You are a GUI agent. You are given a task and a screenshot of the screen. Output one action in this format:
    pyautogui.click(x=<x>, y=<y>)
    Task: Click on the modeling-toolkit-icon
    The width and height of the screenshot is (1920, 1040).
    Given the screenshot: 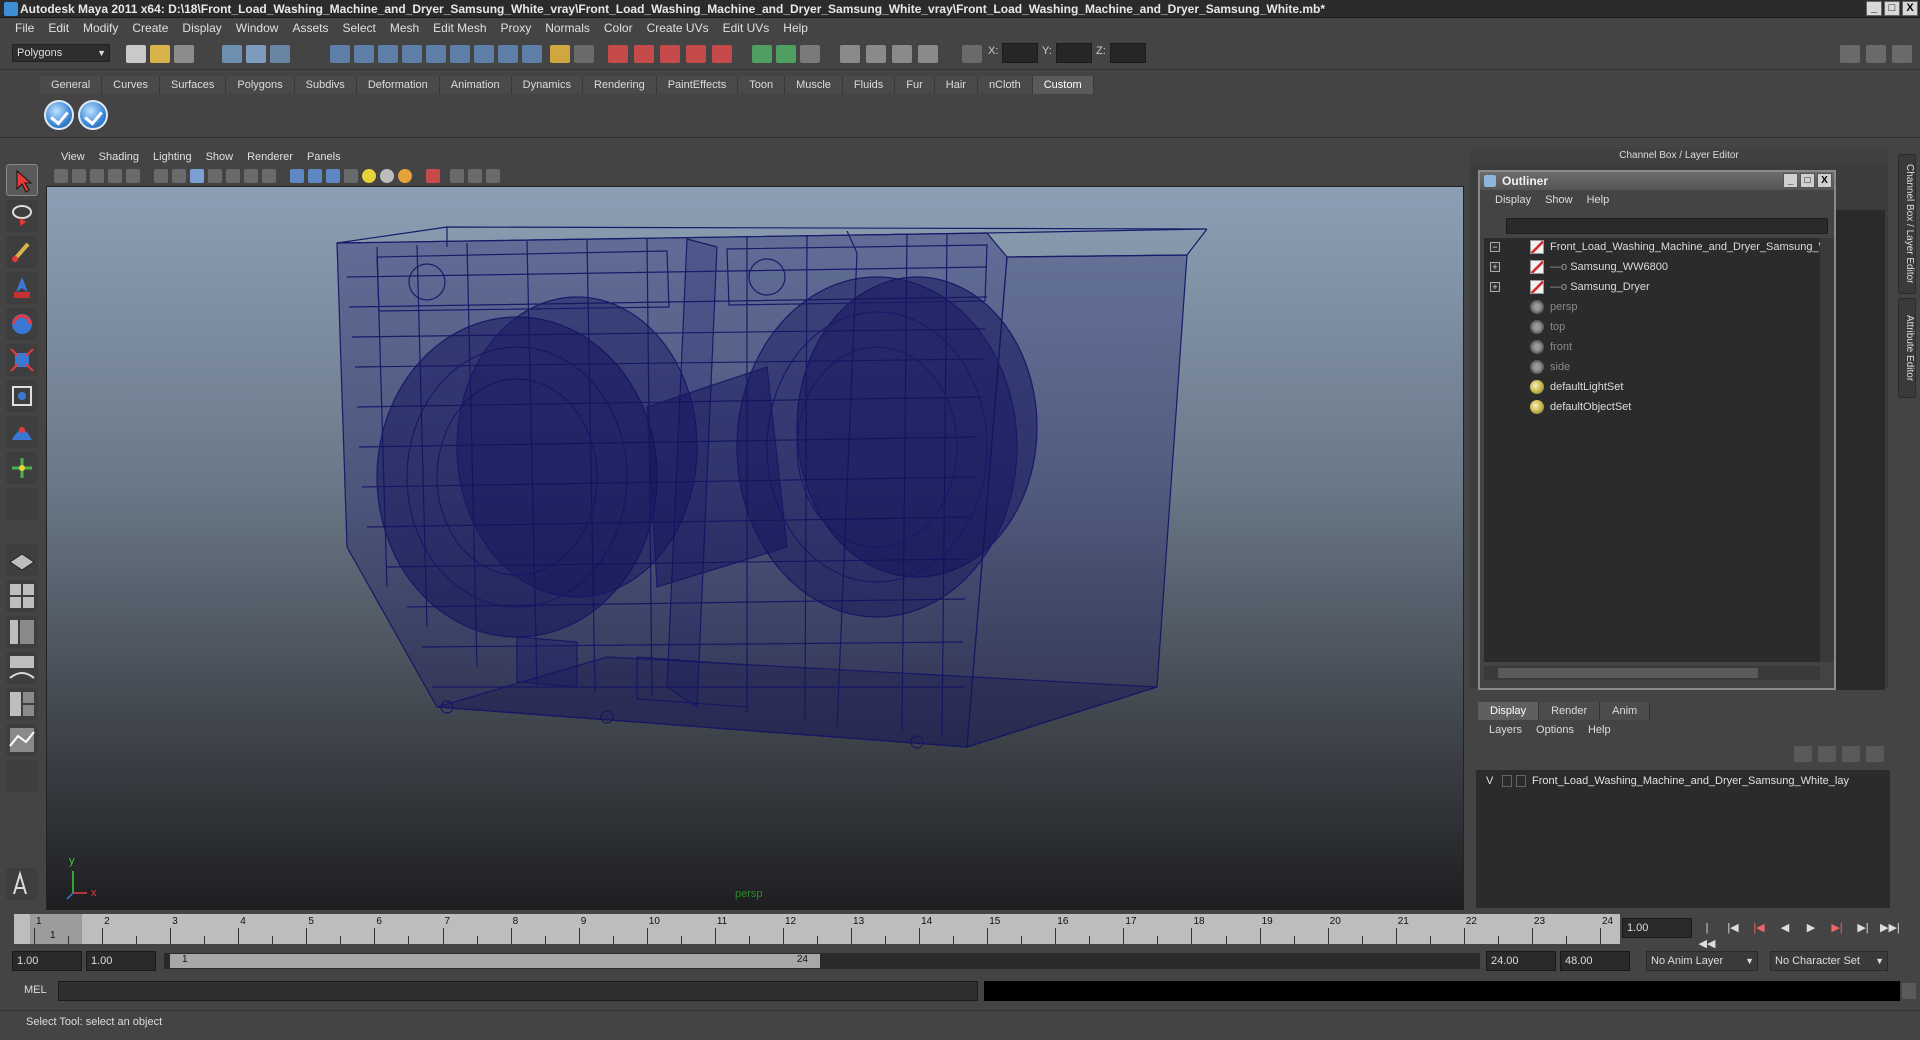 What is the action you would take?
    pyautogui.click(x=850, y=54)
    